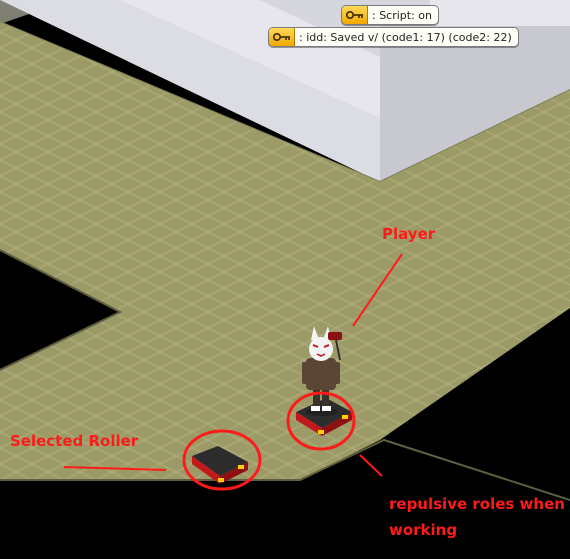 Image resolution: width=570 pixels, height=559 pixels. Describe the element at coordinates (423, 530) in the screenshot. I see `annotation-repulsive-line2: working` at that location.